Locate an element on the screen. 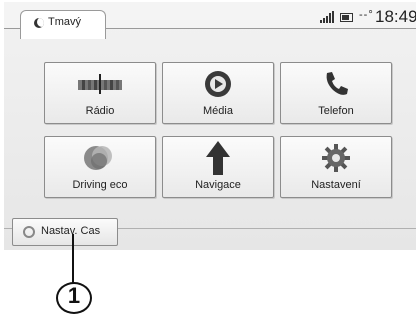  moon-icon is located at coordinates (39, 23).